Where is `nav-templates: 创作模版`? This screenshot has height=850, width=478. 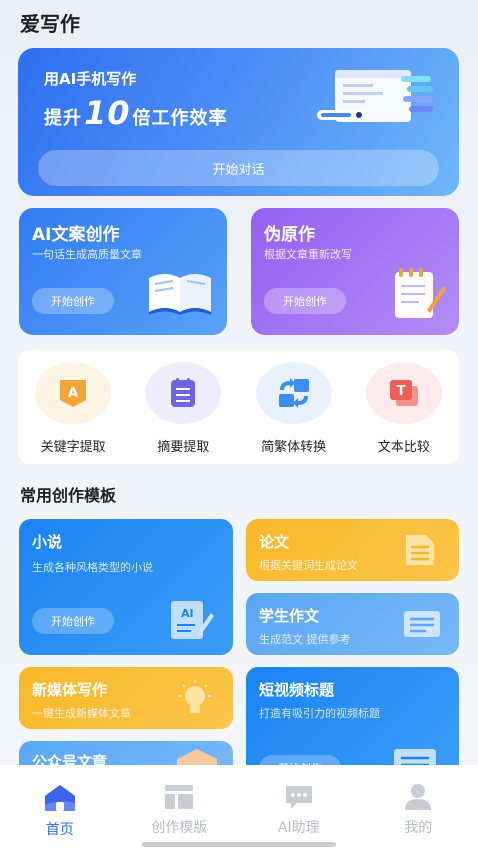 nav-templates: 创作模版 is located at coordinates (179, 816).